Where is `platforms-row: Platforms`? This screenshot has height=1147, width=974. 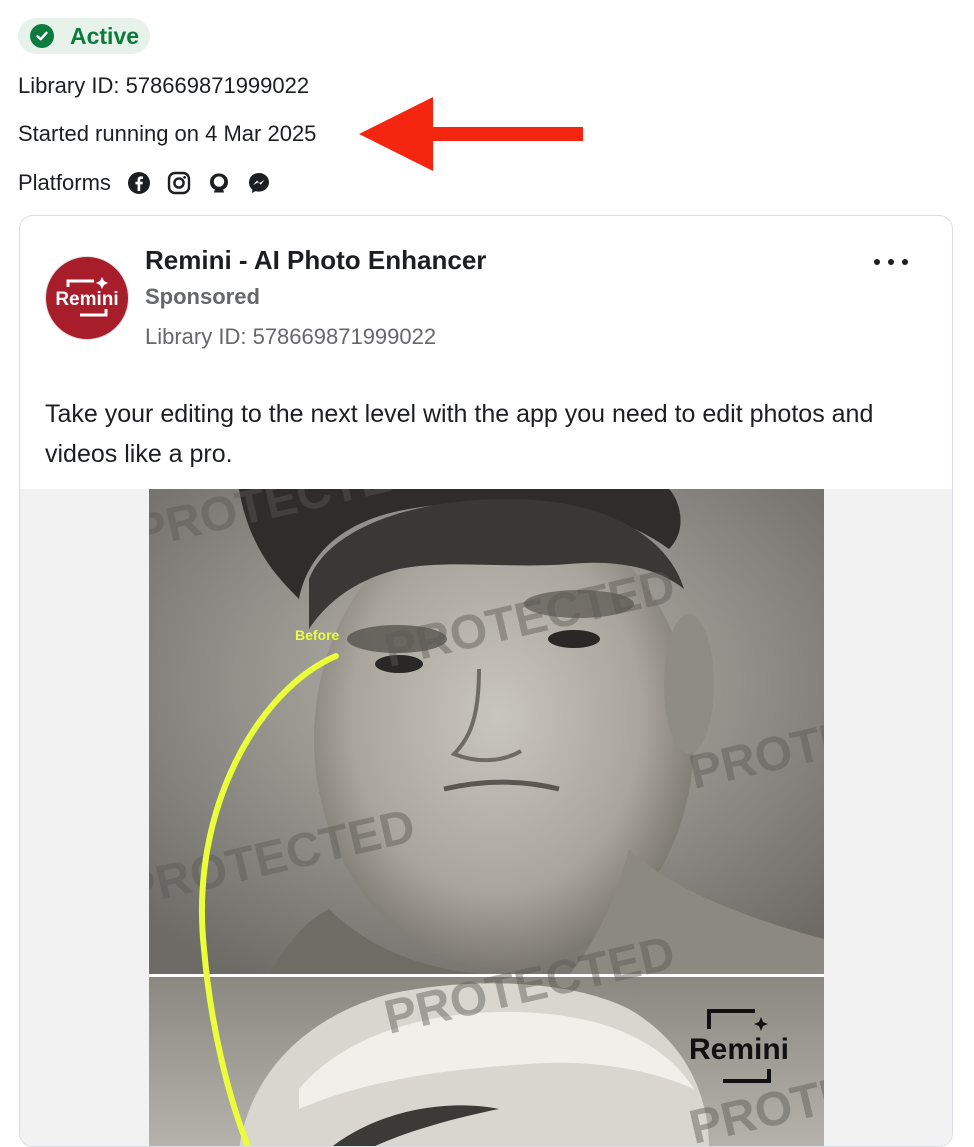
platforms-row: Platforms is located at coordinates (144, 183).